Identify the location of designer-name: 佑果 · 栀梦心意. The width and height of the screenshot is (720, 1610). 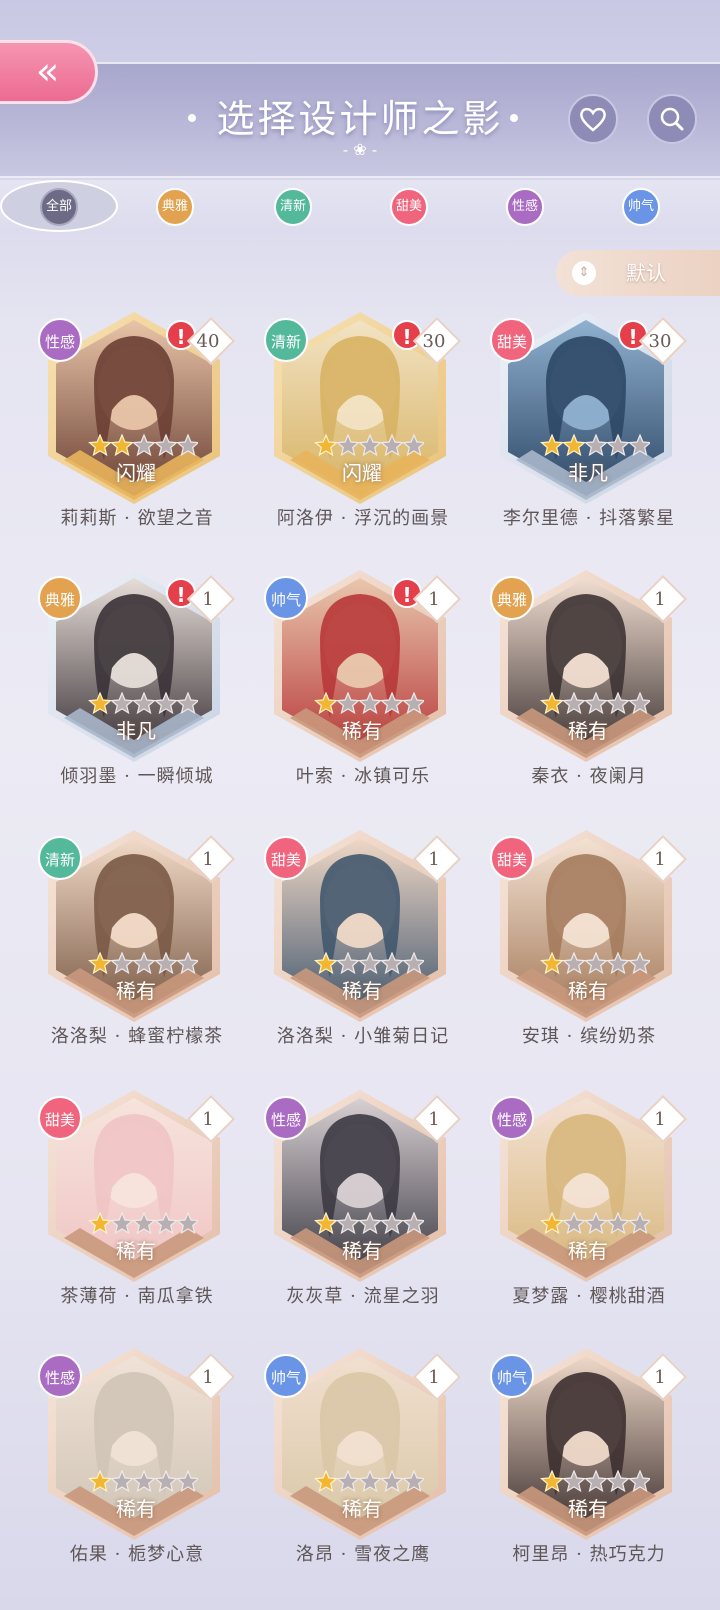
(137, 1554).